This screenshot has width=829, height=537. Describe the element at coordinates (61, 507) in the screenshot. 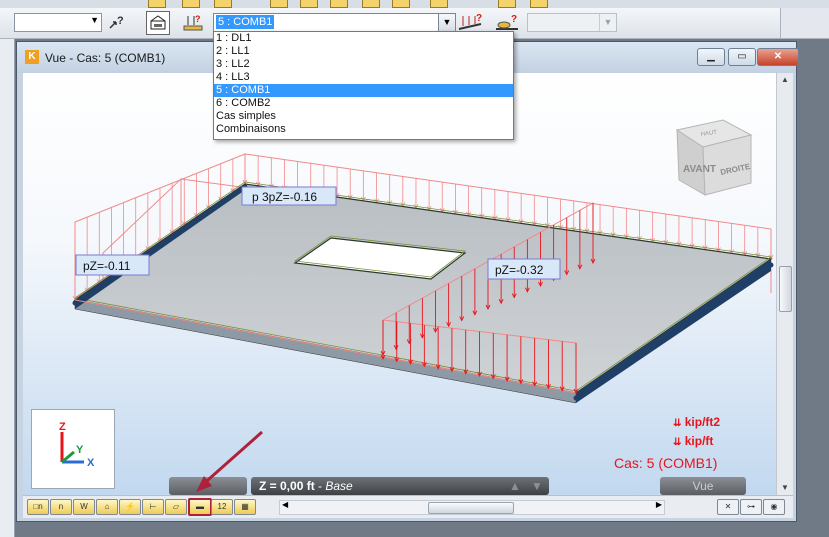

I see `element-numbers-icon: n` at that location.